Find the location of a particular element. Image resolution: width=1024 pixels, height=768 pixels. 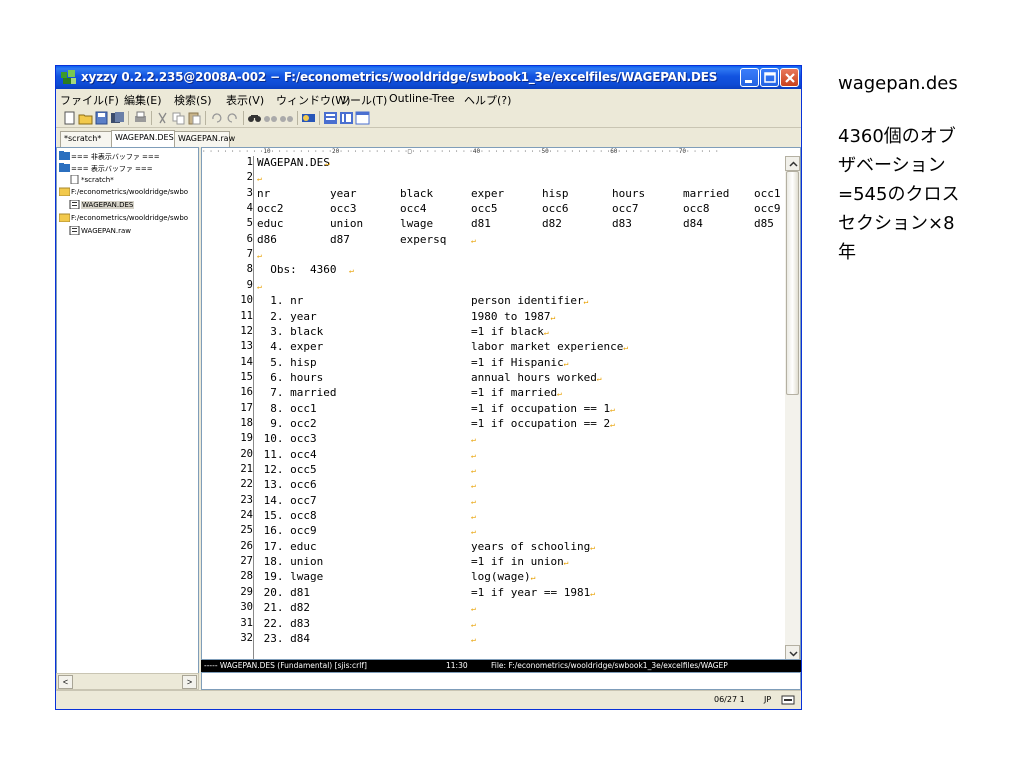

undo-icon is located at coordinates (216, 118).